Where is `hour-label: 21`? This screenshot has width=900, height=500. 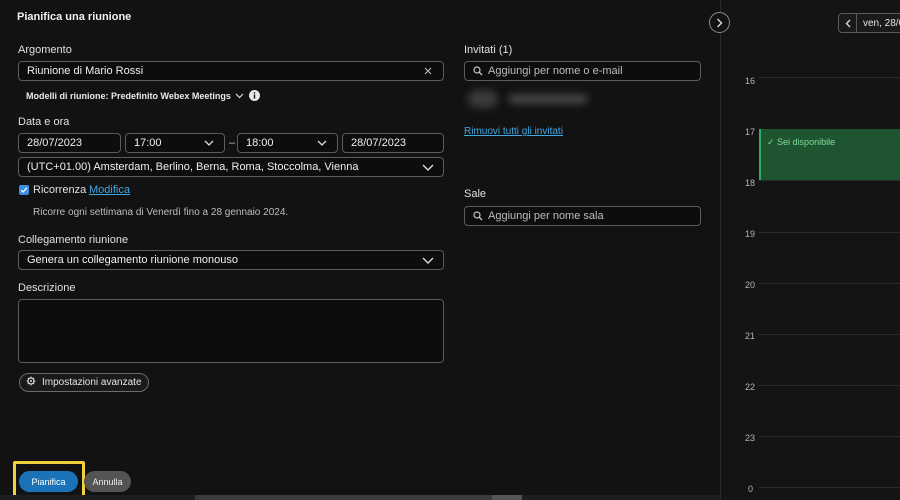 hour-label: 21 is located at coordinates (750, 336).